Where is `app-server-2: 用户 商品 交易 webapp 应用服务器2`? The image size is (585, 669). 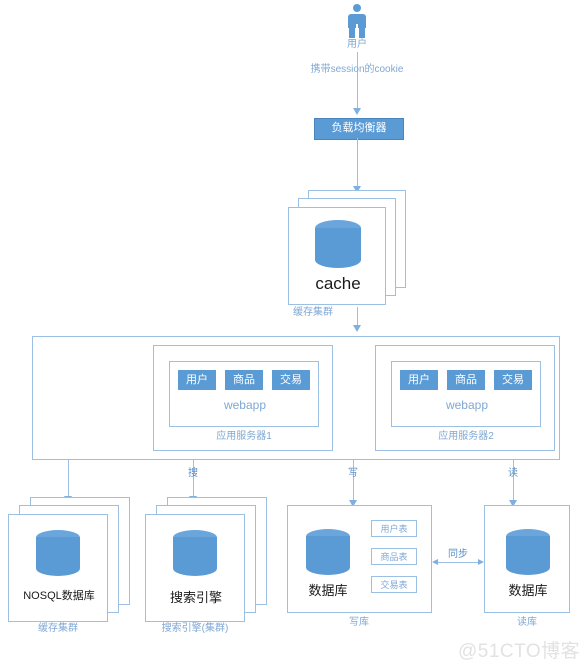 app-server-2: 用户 商品 交易 webapp 应用服务器2 is located at coordinates (465, 398).